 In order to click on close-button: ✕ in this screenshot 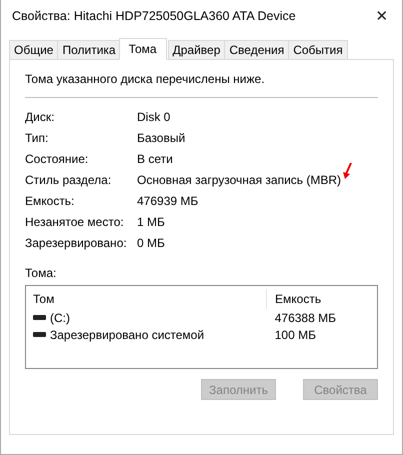, I will do `click(382, 16)`.